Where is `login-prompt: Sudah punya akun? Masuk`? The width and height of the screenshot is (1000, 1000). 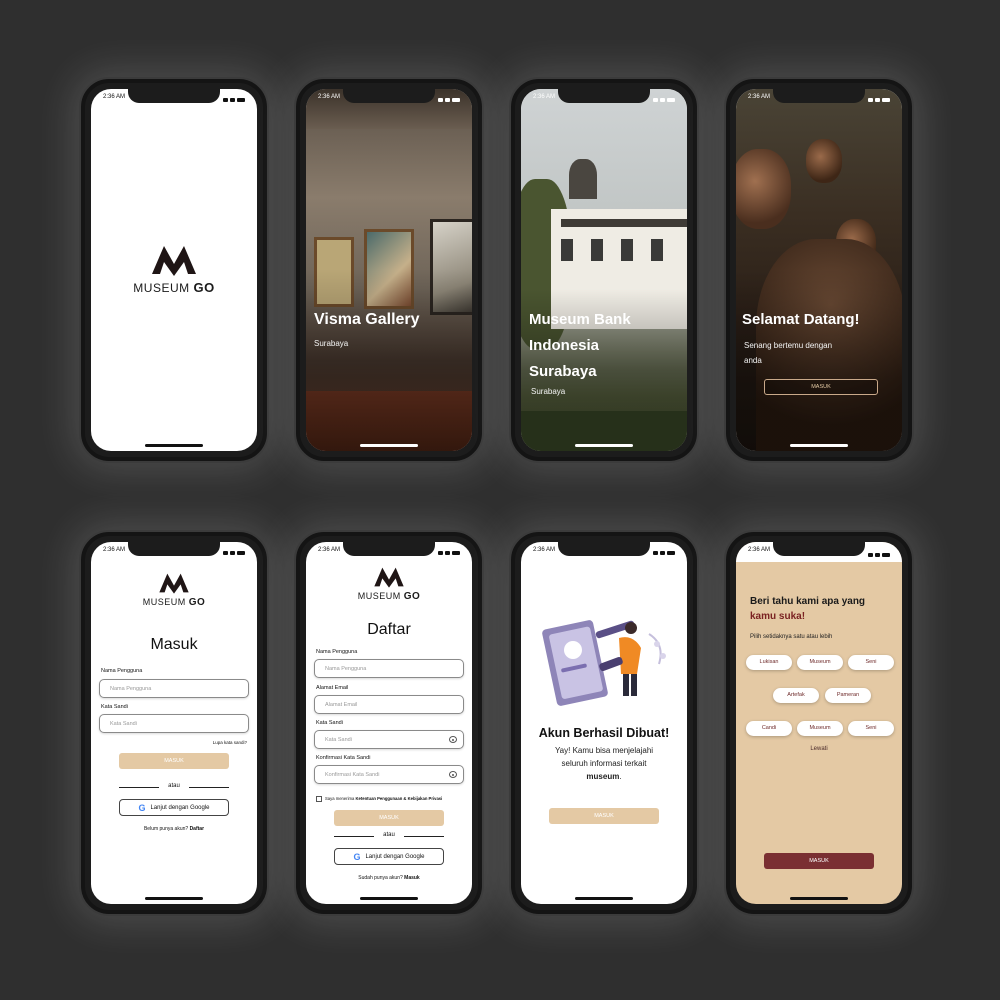 login-prompt: Sudah punya akun? Masuk is located at coordinates (389, 878).